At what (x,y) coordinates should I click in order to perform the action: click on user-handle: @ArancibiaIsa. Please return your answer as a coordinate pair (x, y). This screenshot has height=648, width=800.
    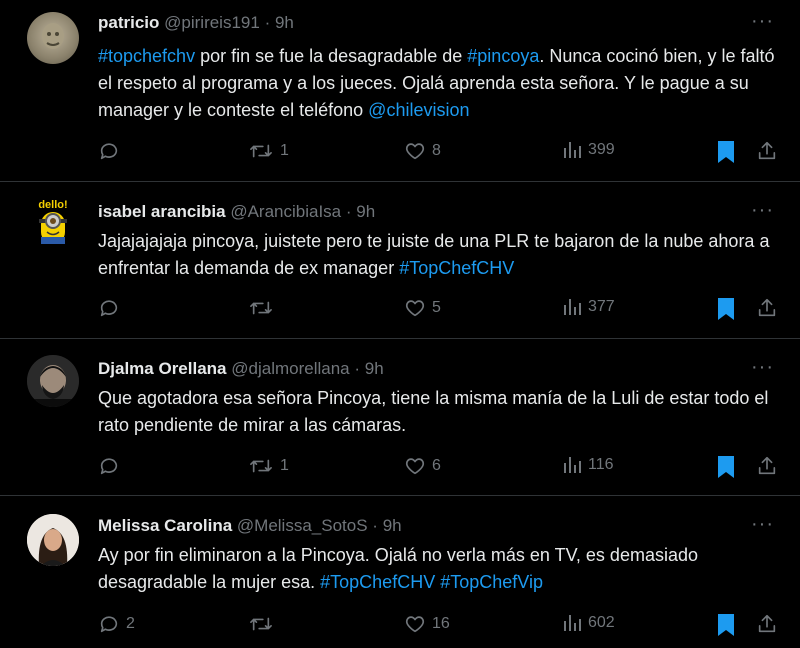
    Looking at the image, I should click on (285, 211).